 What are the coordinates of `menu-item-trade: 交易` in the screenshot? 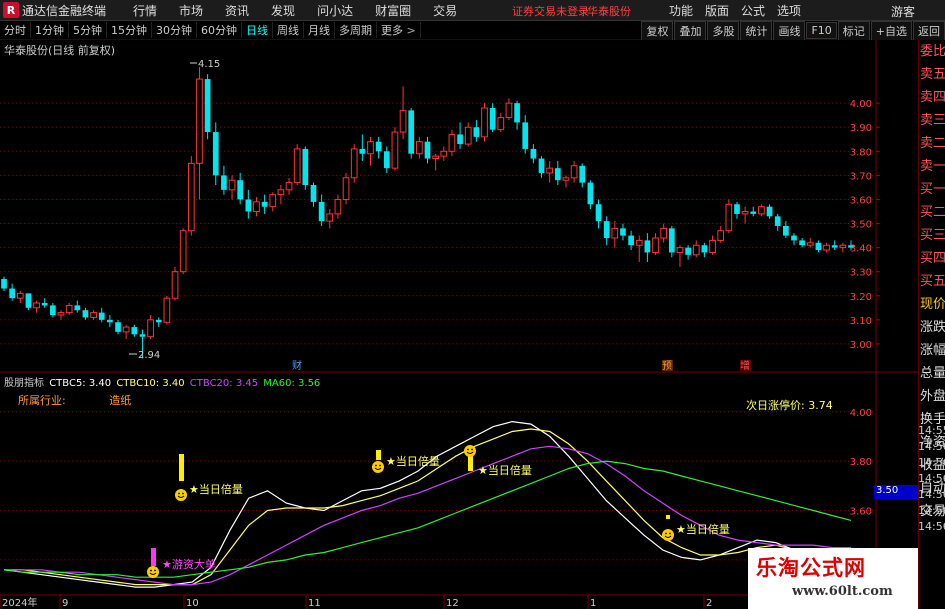 It's located at (445, 10).